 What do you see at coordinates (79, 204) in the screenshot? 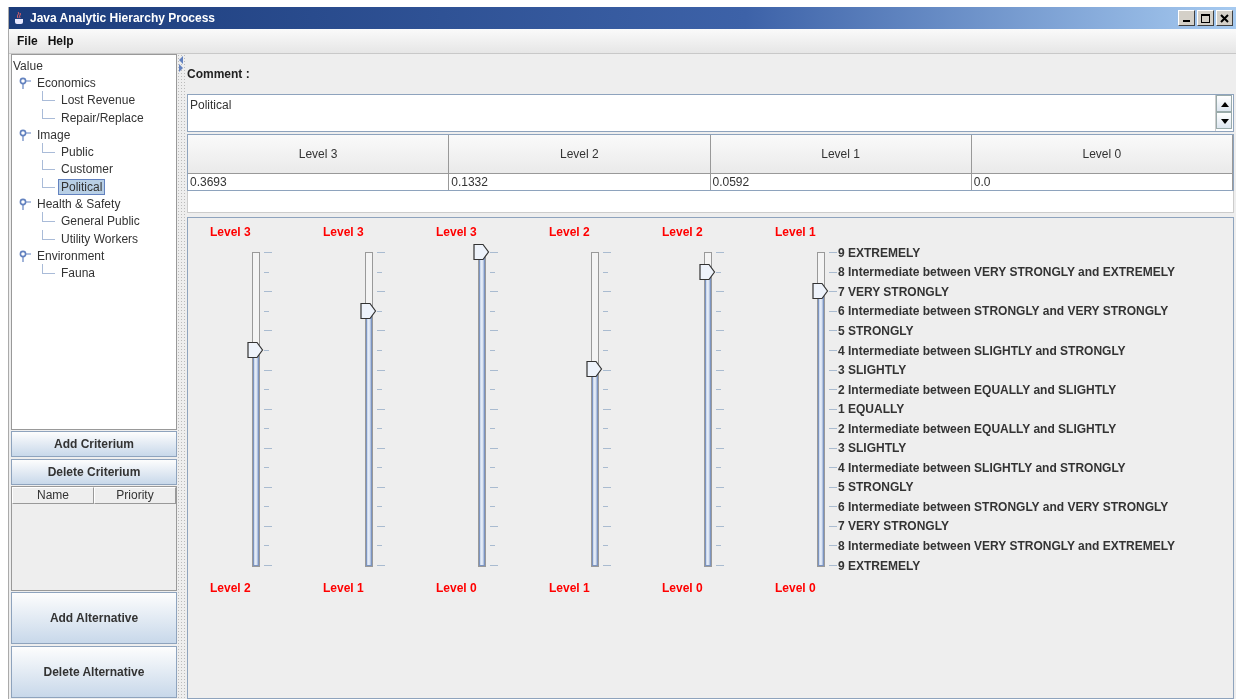
I see `tree-node: Health & Safety` at bounding box center [79, 204].